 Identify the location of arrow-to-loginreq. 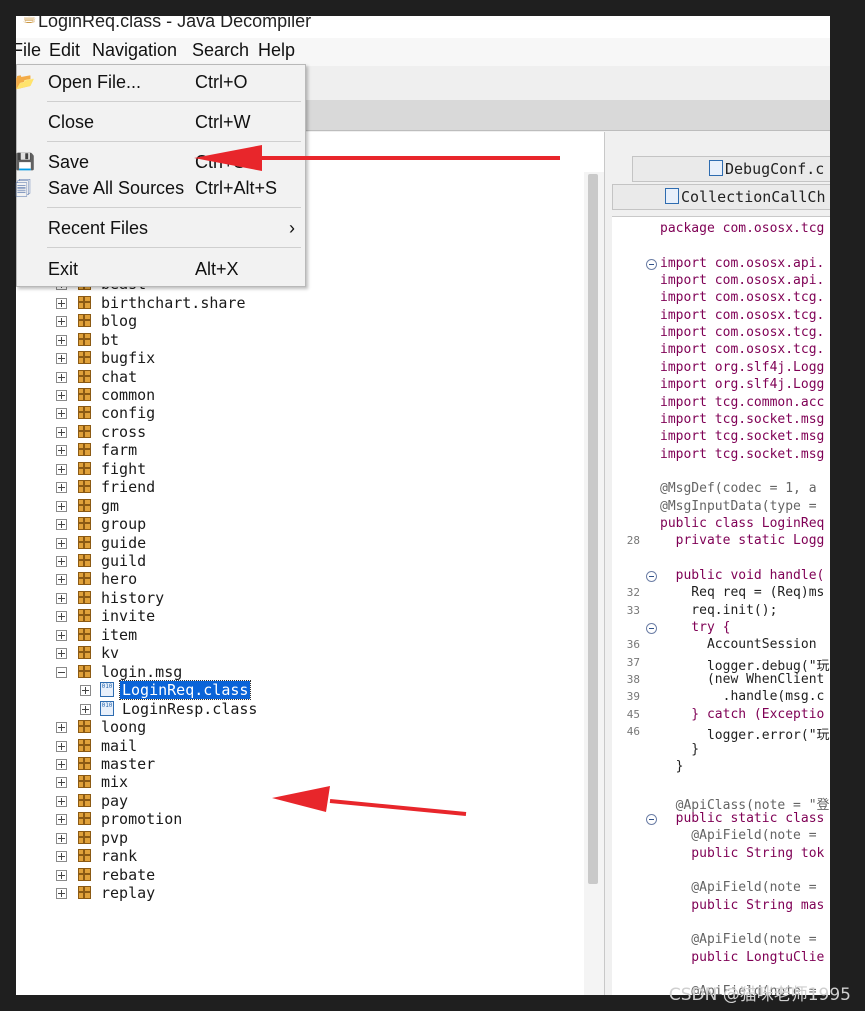
(369, 801).